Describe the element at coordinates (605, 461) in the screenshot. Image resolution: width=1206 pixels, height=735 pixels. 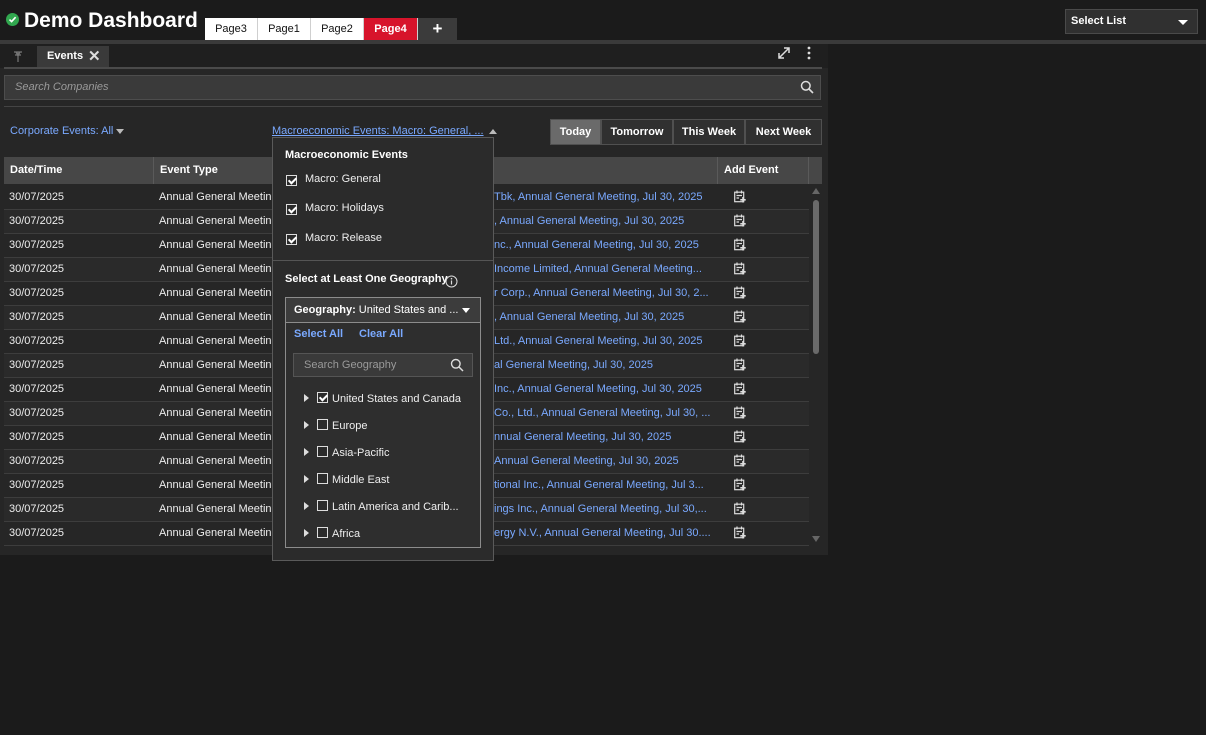
I see `row-event-link: Annual General Meeting, Jul 30, 2025` at that location.